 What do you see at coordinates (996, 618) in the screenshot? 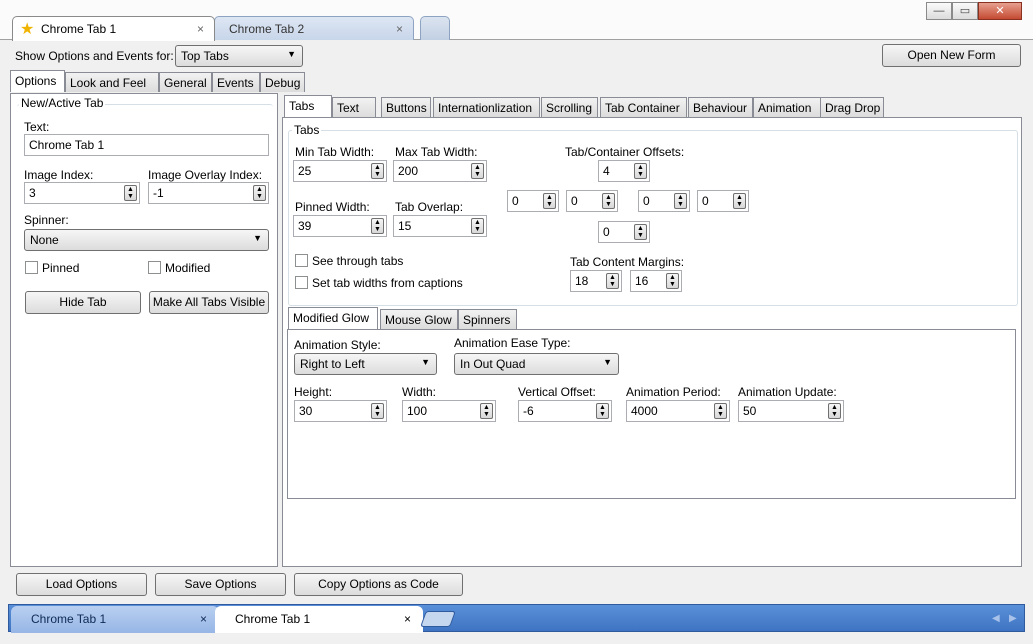
I see `scroll-left-icon: ◀` at bounding box center [996, 618].